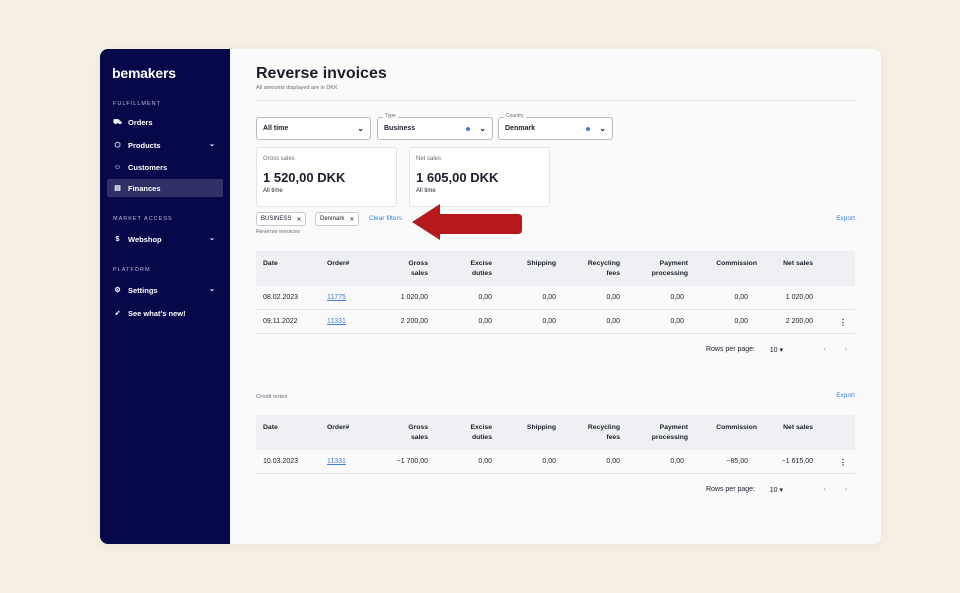  I want to click on sidebar-item-whats-new: ➶ See what's new!, so click(165, 313).